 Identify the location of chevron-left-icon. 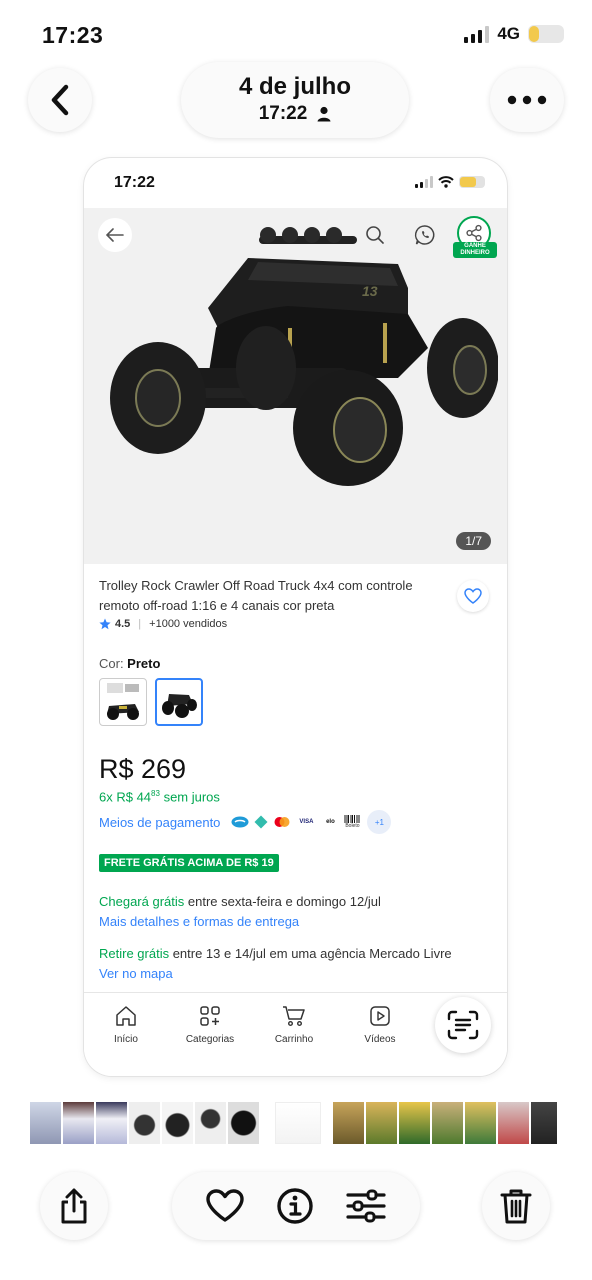
(60, 100).